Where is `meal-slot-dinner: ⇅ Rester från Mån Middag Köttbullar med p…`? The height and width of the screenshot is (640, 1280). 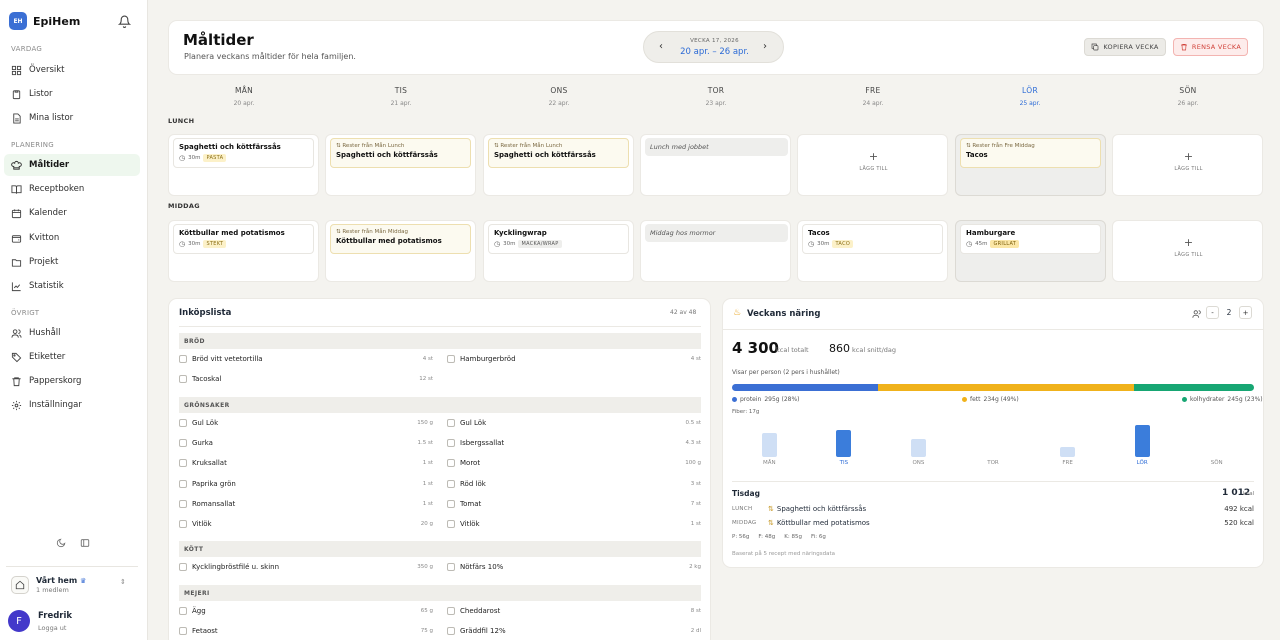 meal-slot-dinner: ⇅ Rester från Mån Middag Köttbullar med p… is located at coordinates (400, 251).